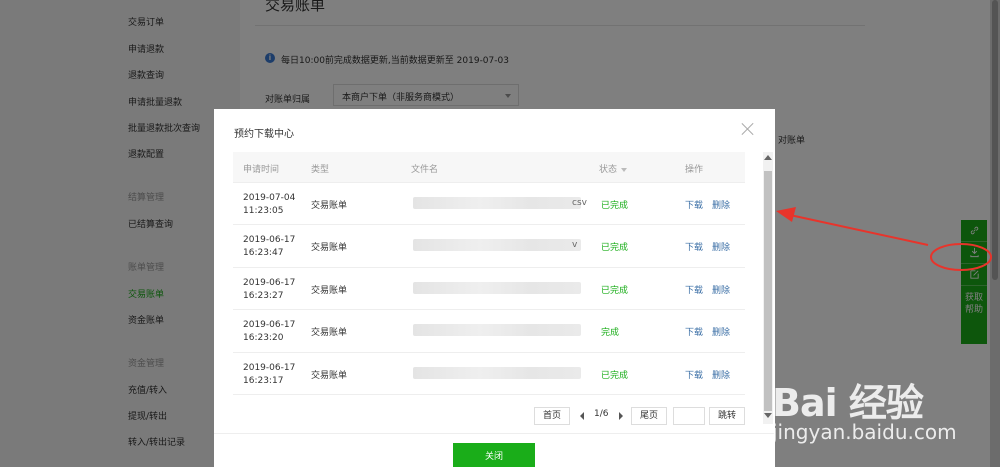 This screenshot has height=467, width=1000. I want to click on table-header: 申请时间 类型 文件名 状态 操作, so click(489, 167).